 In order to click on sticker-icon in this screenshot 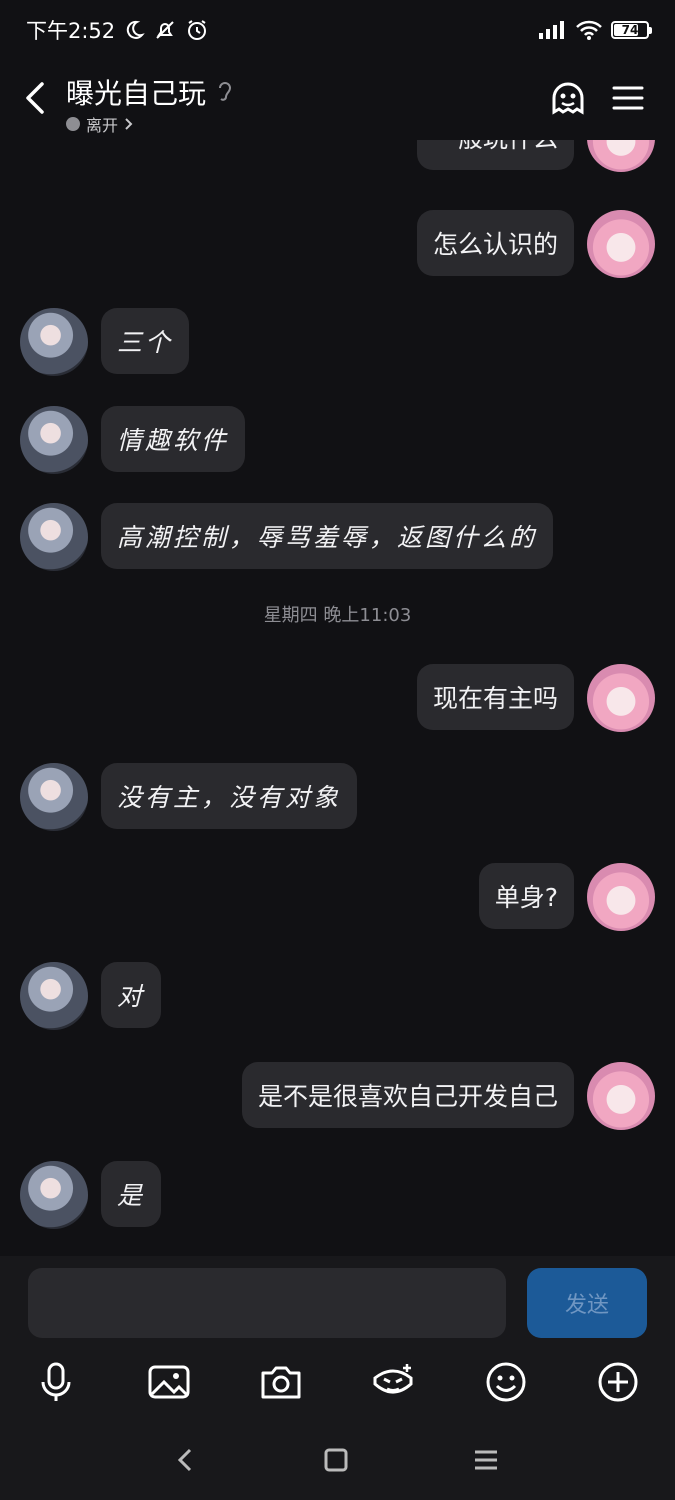, I will do `click(393, 1382)`.